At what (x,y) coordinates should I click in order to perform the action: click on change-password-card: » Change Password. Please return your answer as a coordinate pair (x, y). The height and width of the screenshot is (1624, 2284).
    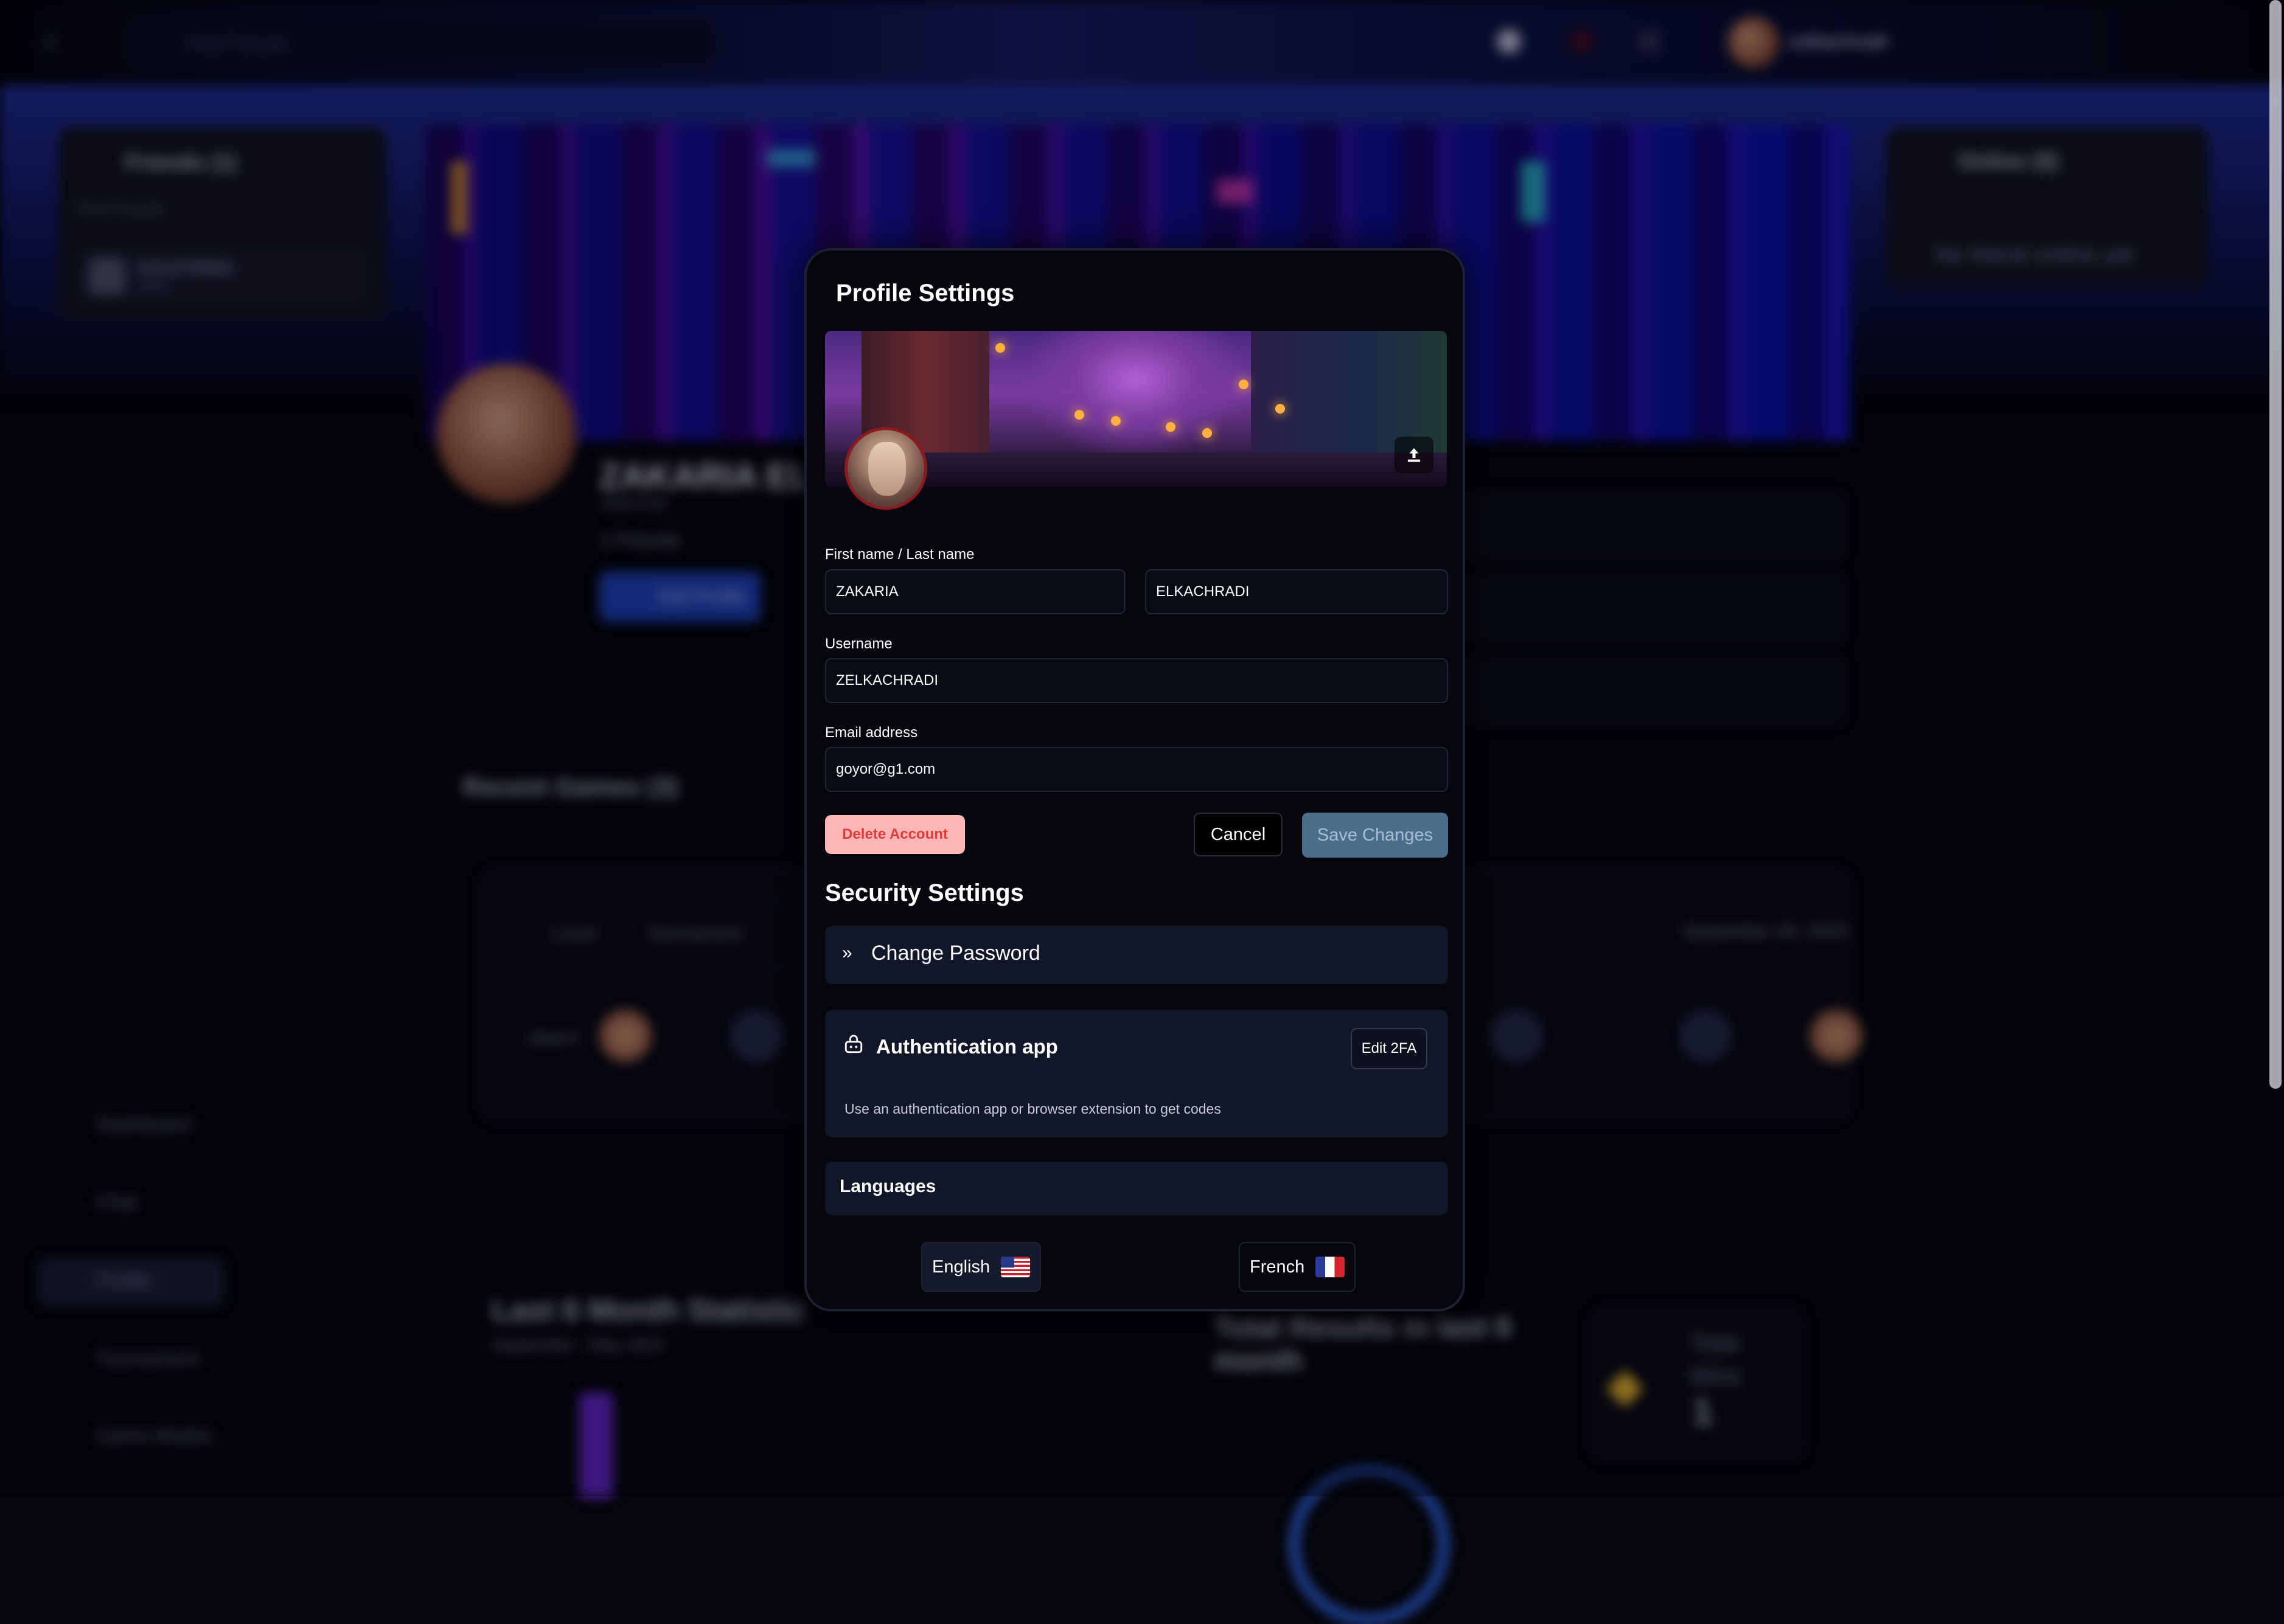
    Looking at the image, I should click on (1136, 955).